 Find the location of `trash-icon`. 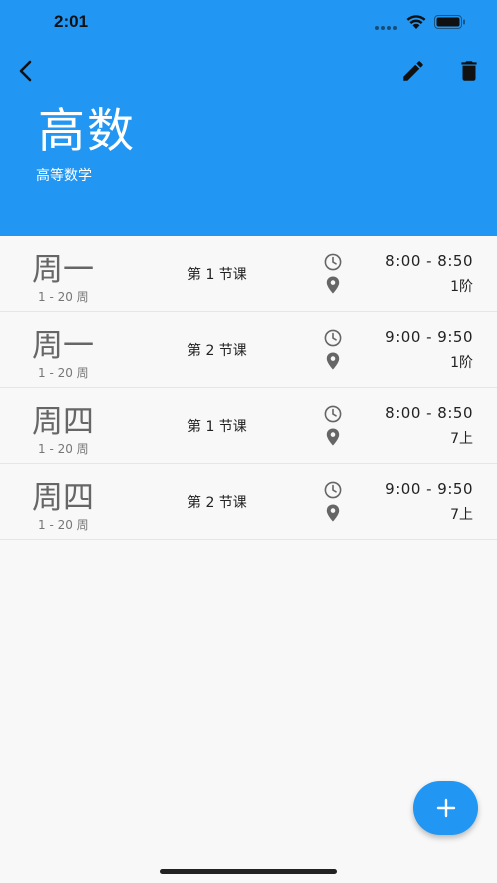

trash-icon is located at coordinates (469, 71).